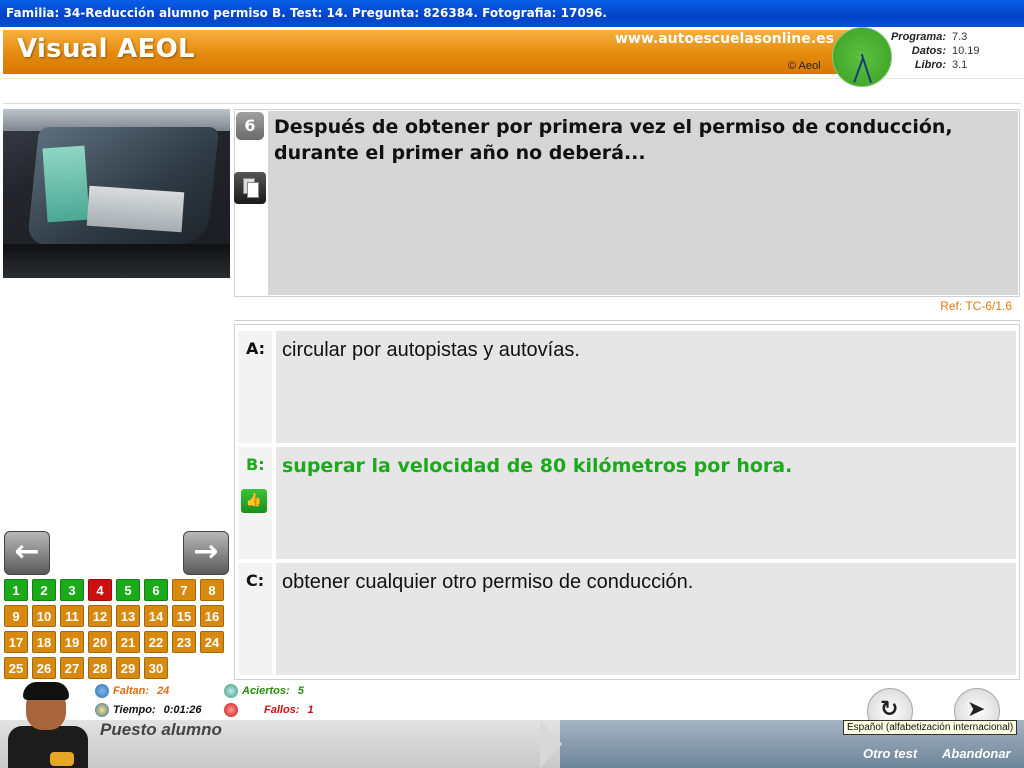 This screenshot has width=1024, height=768. I want to click on question-nav-cell: 8, so click(212, 590).